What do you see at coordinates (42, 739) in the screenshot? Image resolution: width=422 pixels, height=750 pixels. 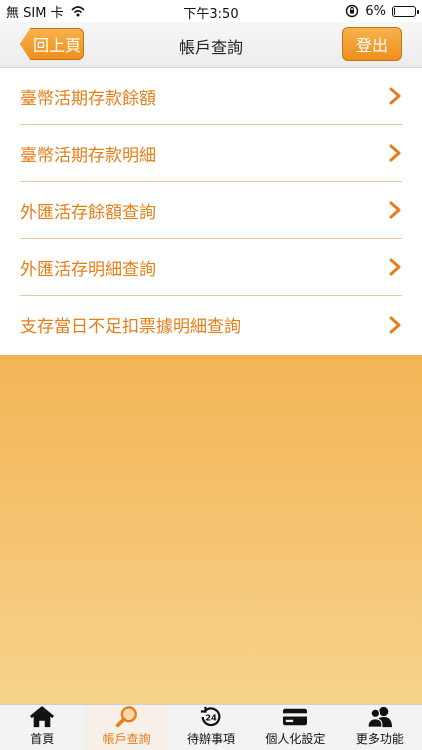 I see `tab-label: 首頁` at bounding box center [42, 739].